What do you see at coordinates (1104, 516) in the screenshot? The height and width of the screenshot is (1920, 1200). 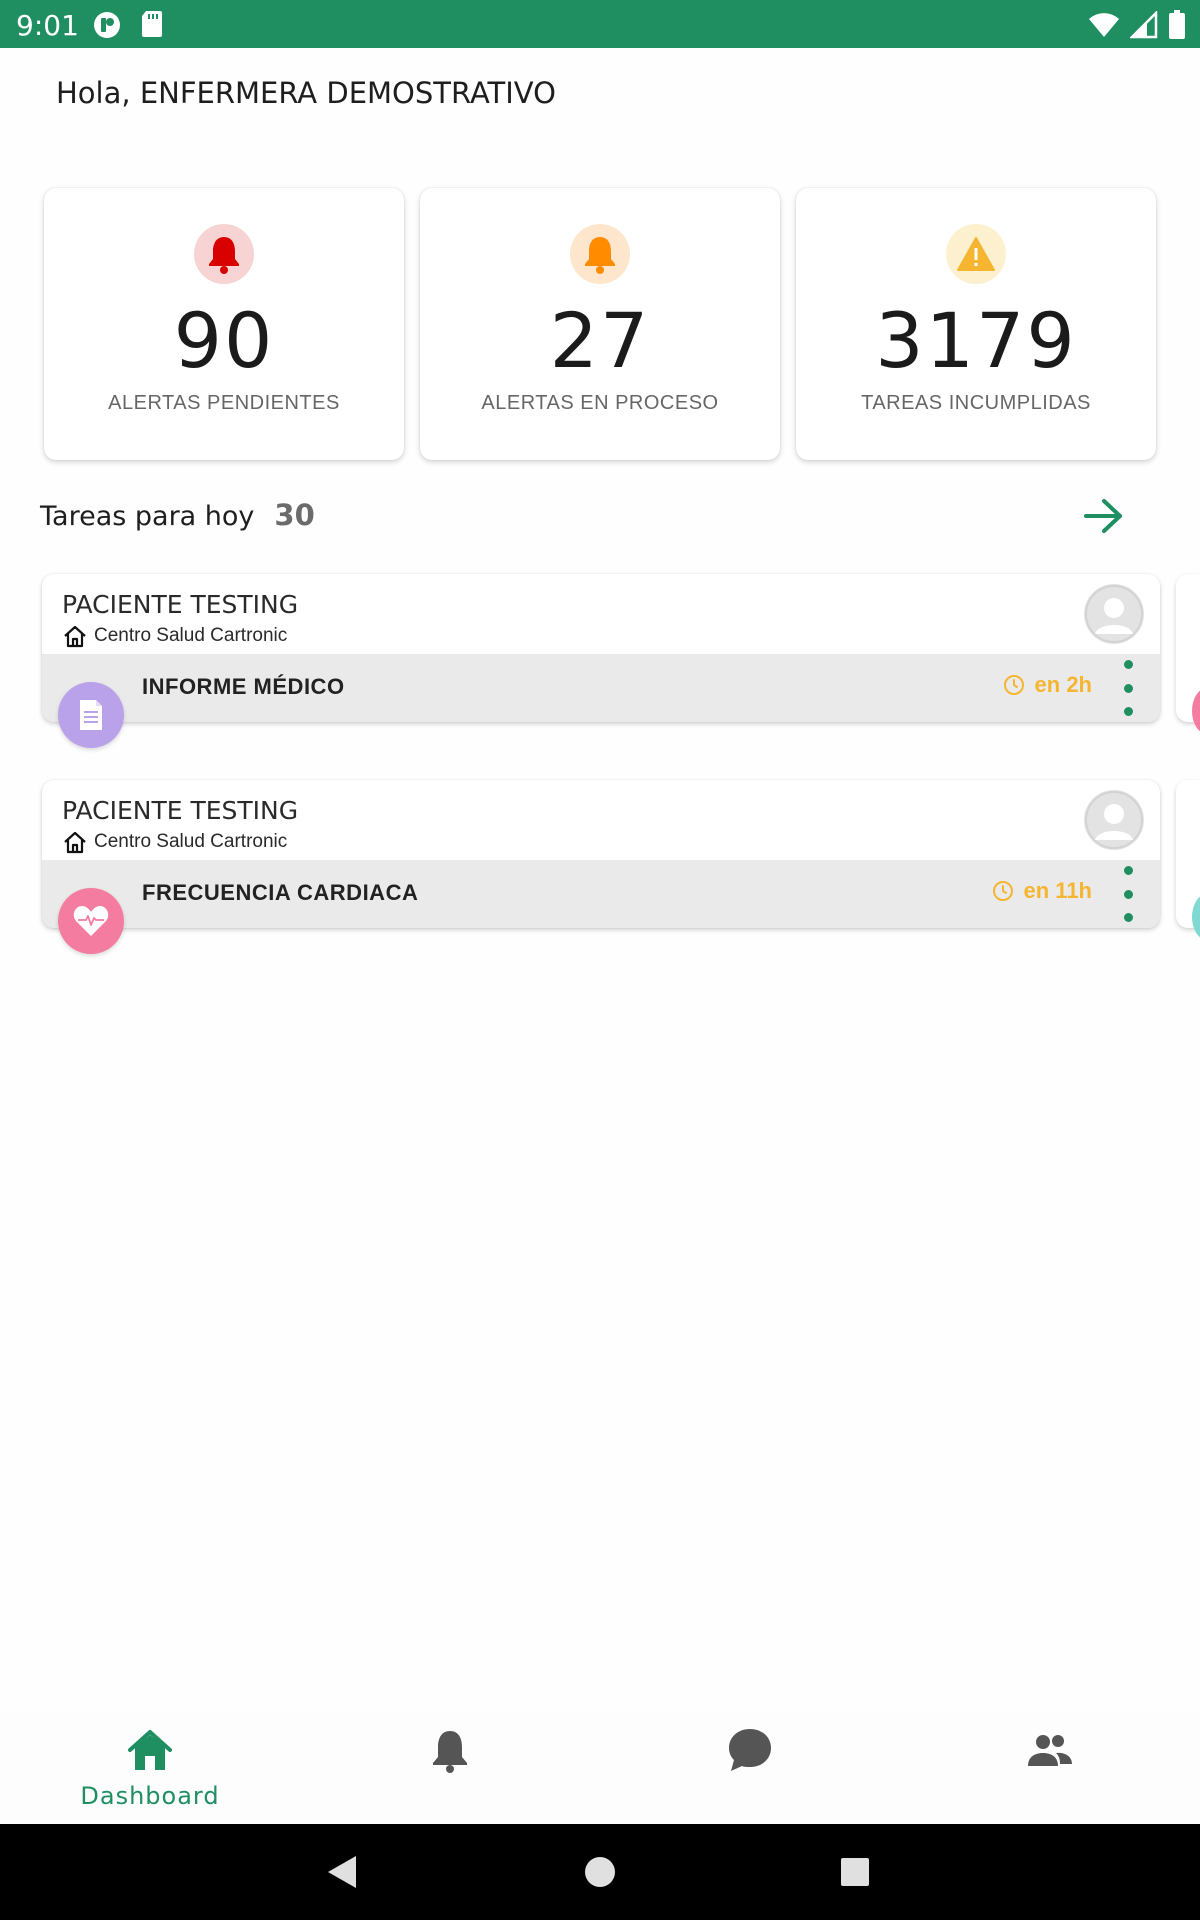 I see `arrow-right-icon` at bounding box center [1104, 516].